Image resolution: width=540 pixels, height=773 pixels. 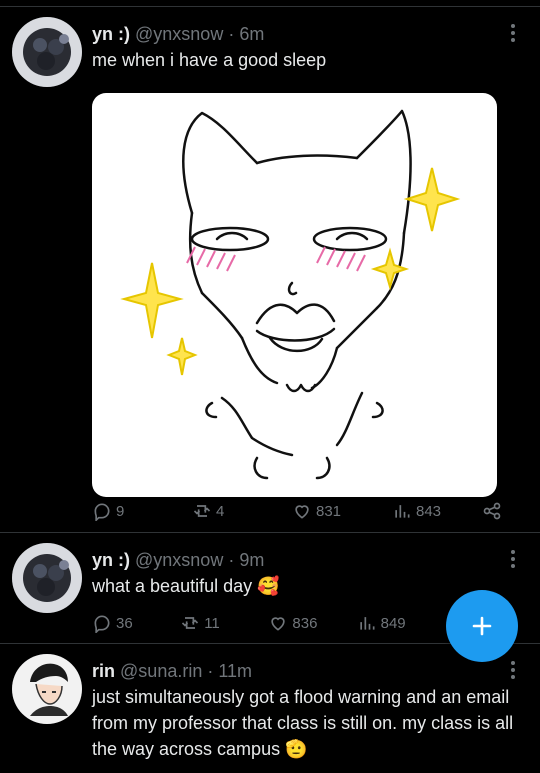 What do you see at coordinates (212, 623) in the screenshot?
I see `retweet-count: 11` at bounding box center [212, 623].